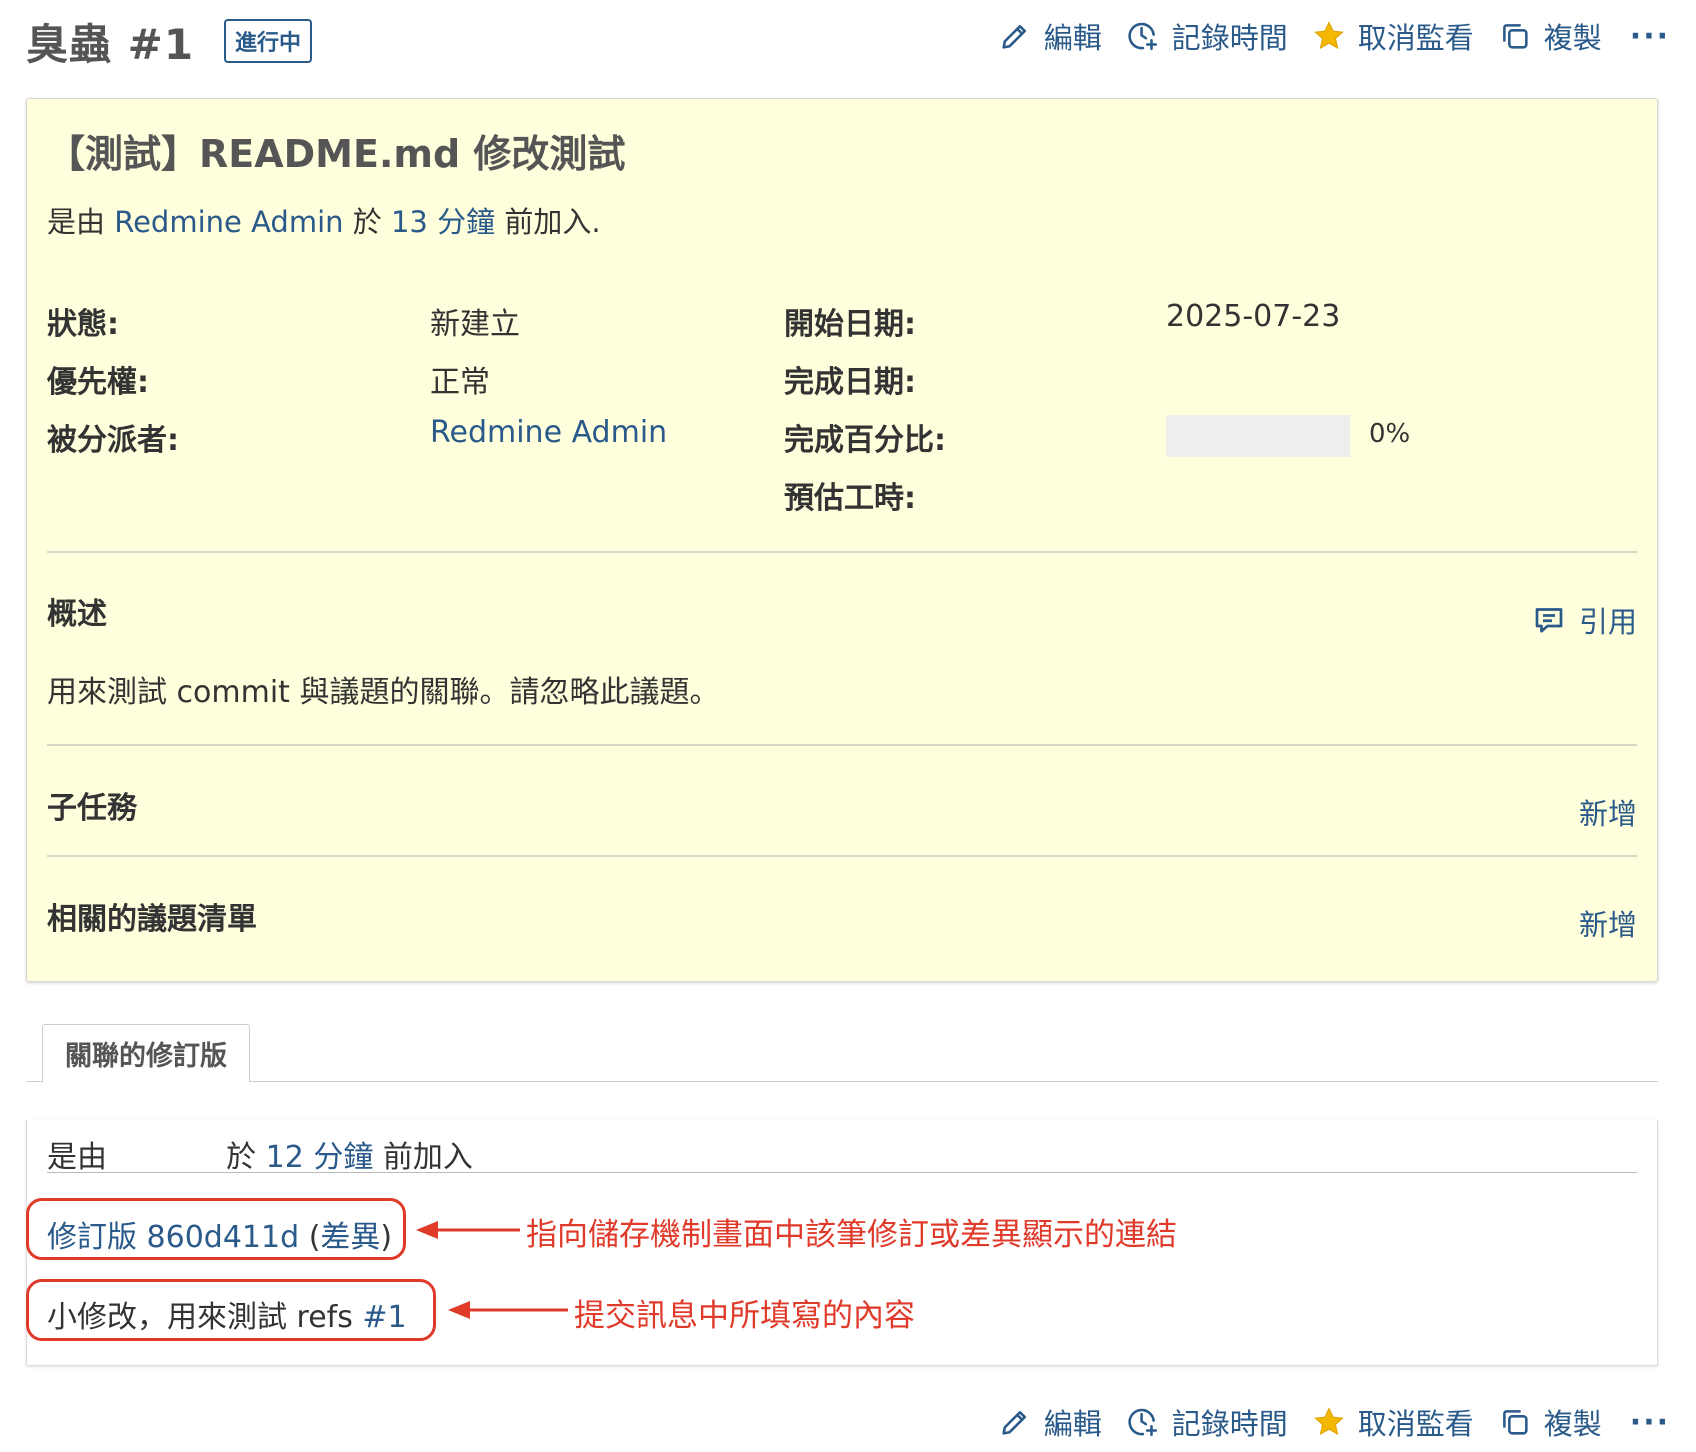 Image resolution: width=1696 pixels, height=1452 pixels. I want to click on quote-button: 引用, so click(1584, 620).